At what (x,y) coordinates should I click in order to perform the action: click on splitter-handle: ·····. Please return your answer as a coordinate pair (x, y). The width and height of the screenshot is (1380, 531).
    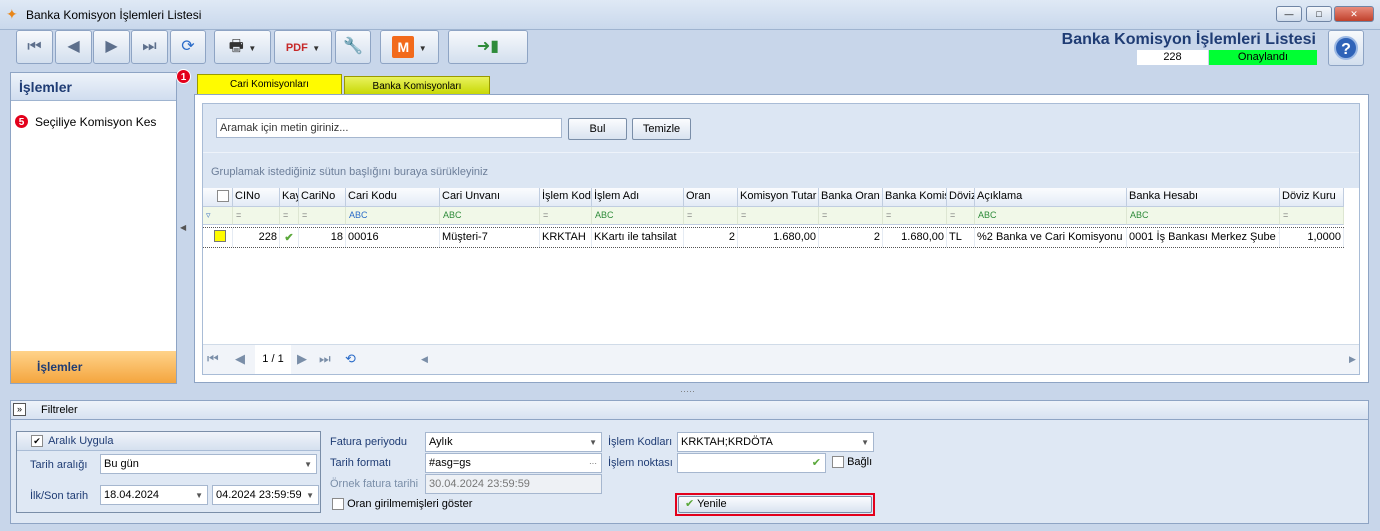
    Looking at the image, I should click on (687, 391).